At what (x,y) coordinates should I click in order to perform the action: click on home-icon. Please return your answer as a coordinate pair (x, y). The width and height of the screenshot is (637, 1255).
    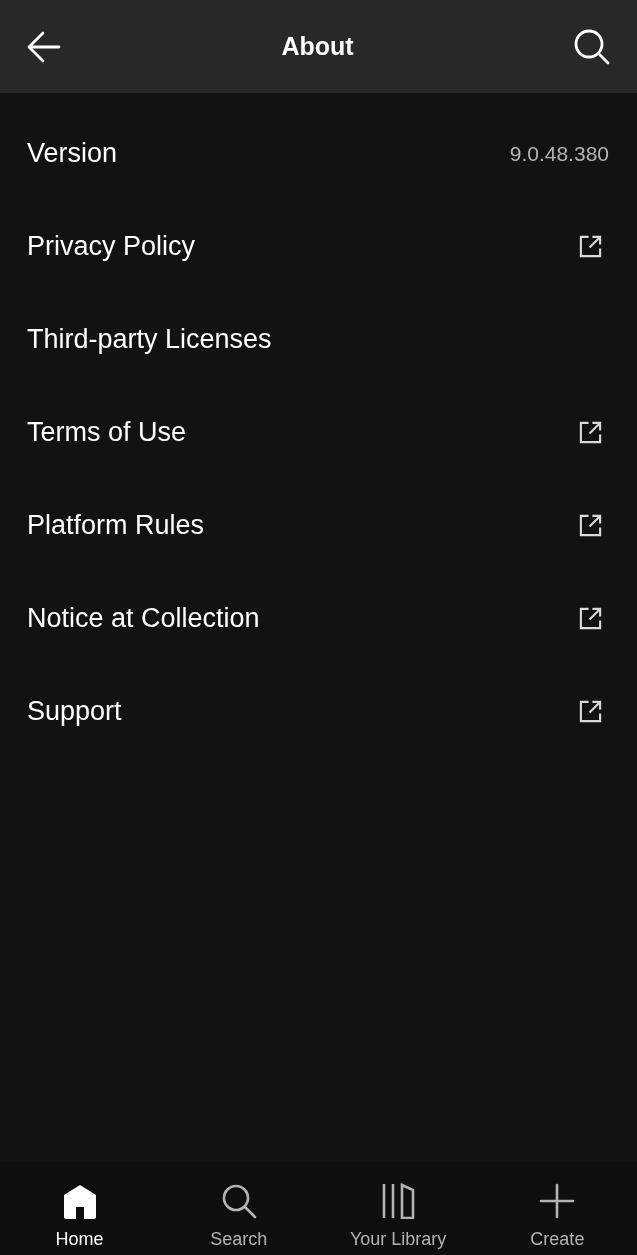
    Looking at the image, I should click on (79, 1201).